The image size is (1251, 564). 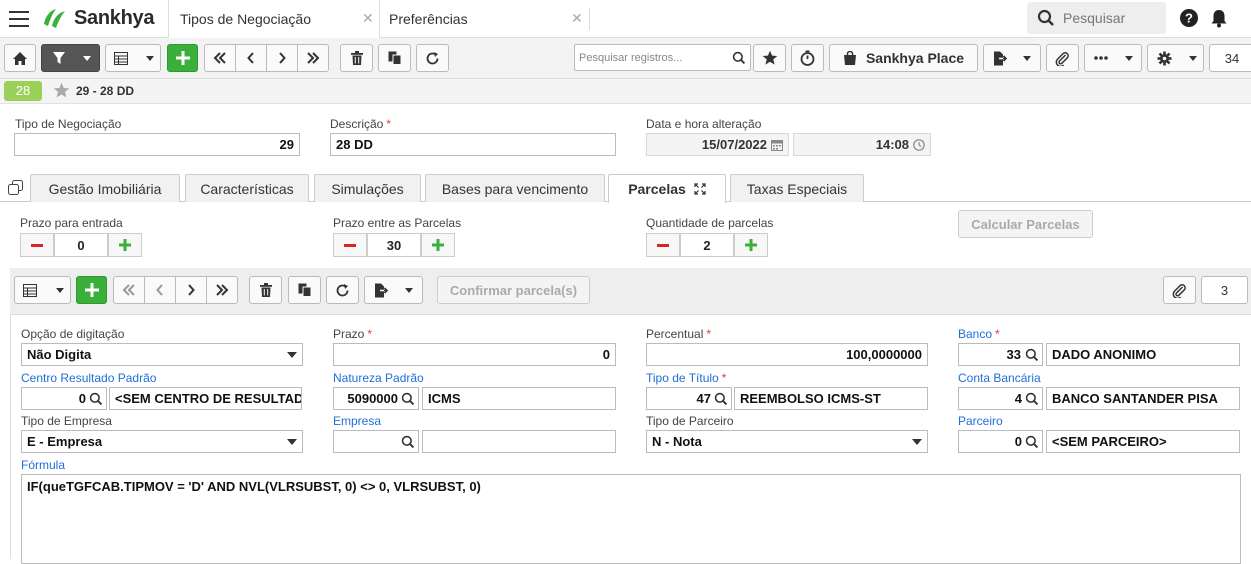 I want to click on tab-parcelas: Parcelas, so click(x=667, y=188).